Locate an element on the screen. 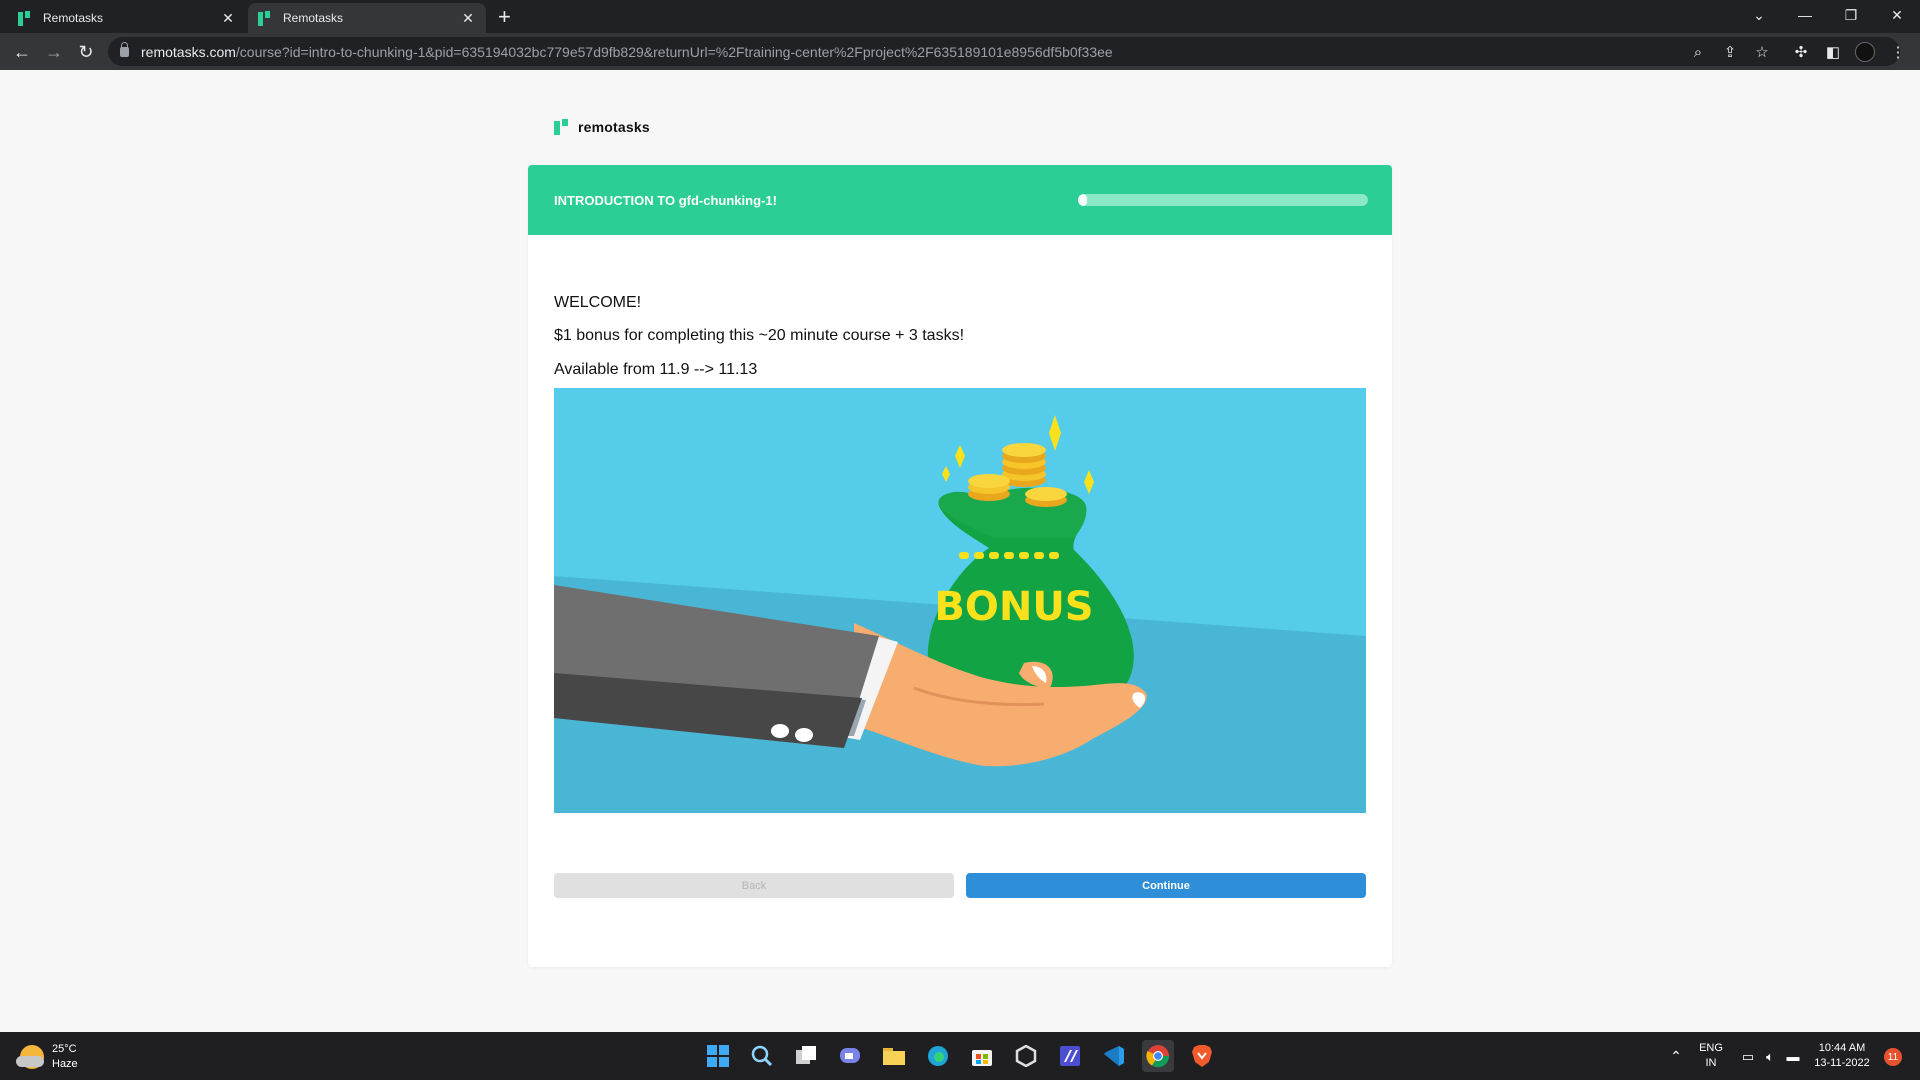  network-icon: ▭ is located at coordinates (1748, 1056).